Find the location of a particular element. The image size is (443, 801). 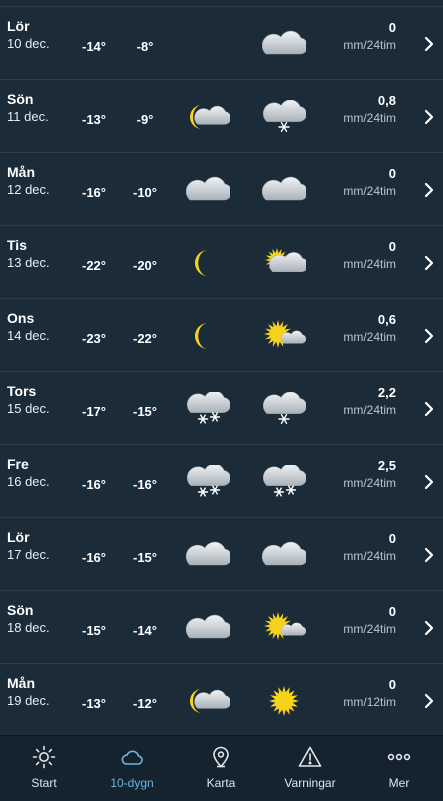

day-label: Tors is located at coordinates (22, 391).